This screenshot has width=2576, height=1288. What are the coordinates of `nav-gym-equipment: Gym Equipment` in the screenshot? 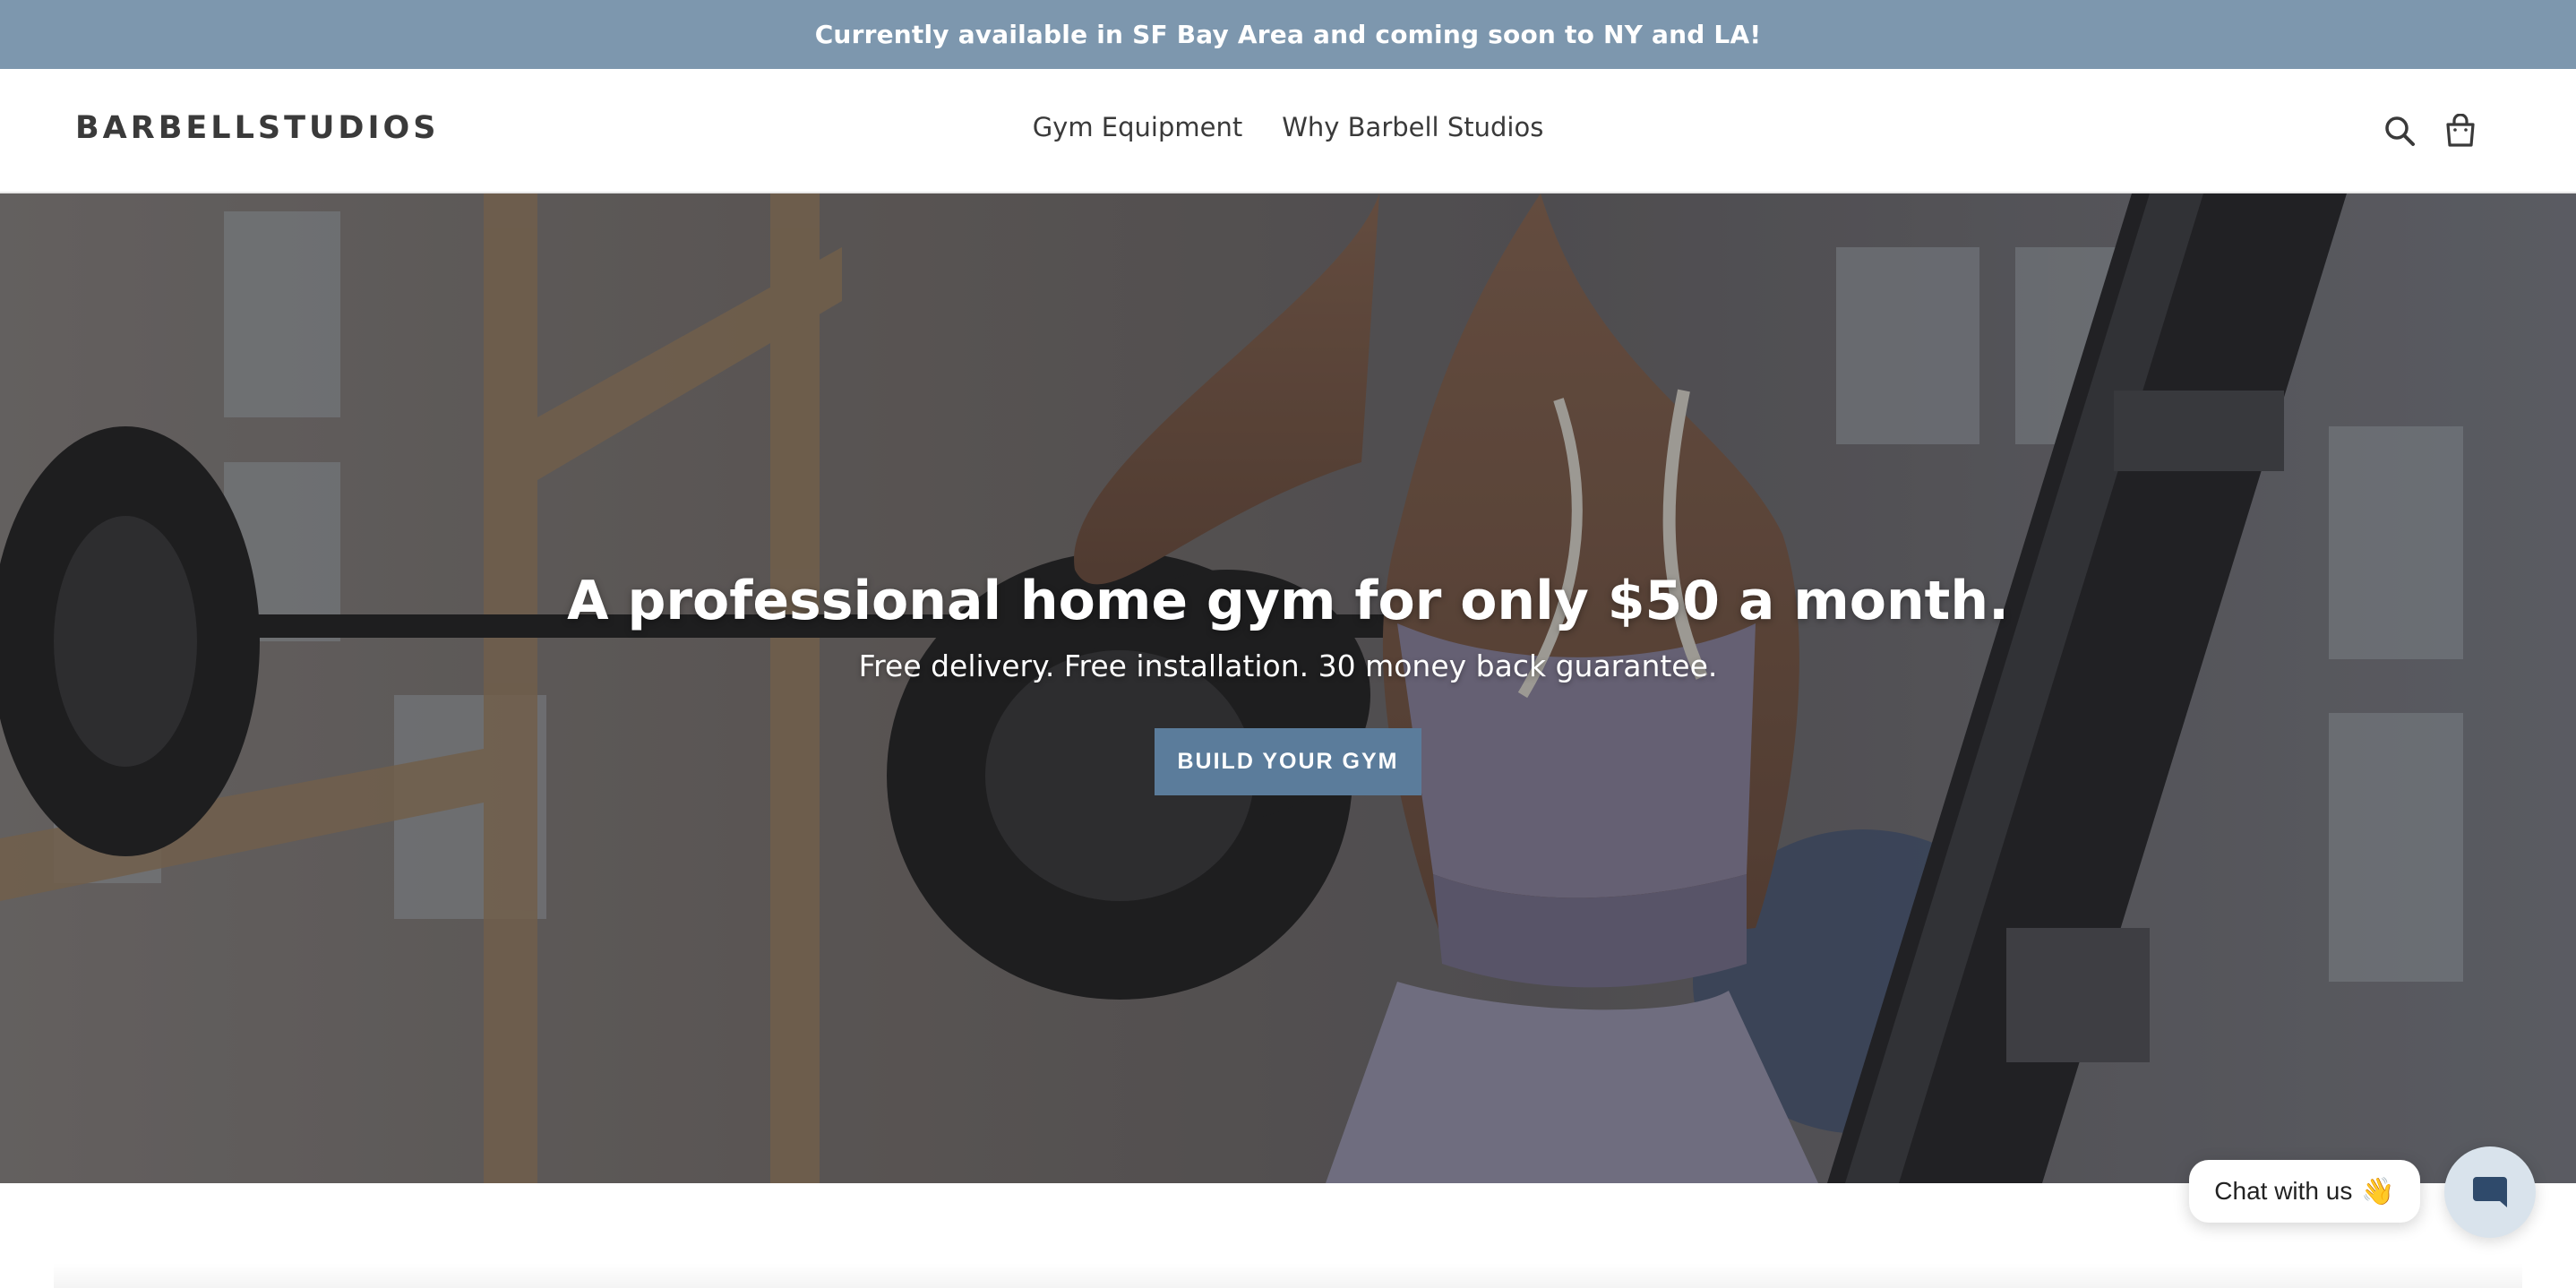 It's located at (1138, 127).